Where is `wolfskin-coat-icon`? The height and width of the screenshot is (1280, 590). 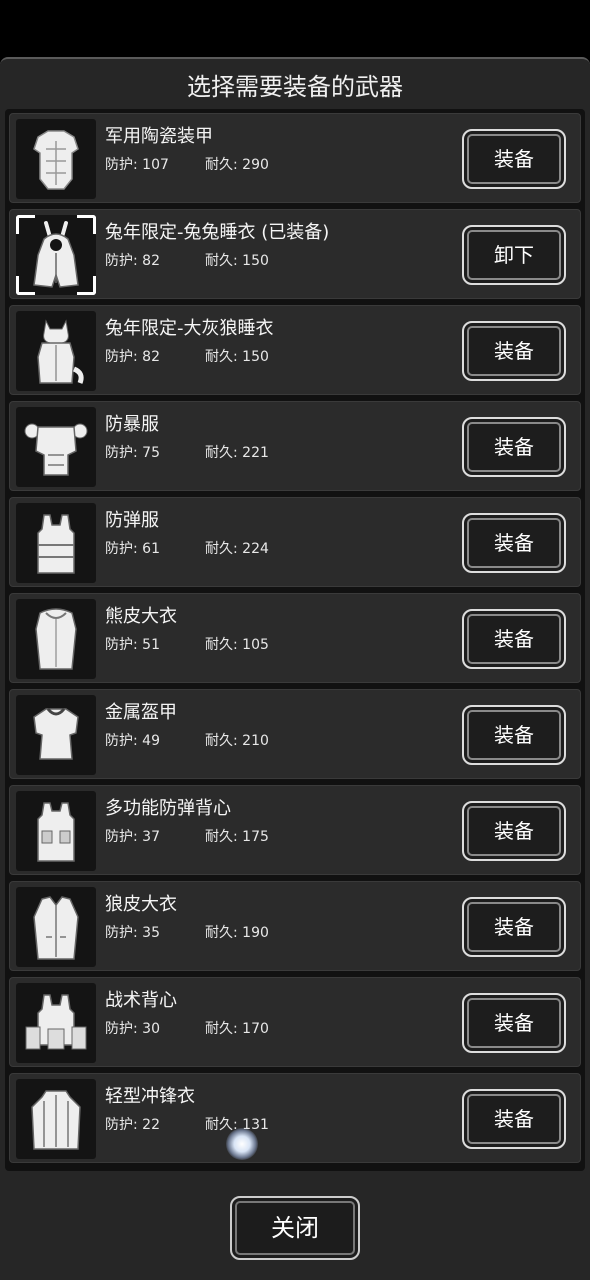 wolfskin-coat-icon is located at coordinates (56, 927).